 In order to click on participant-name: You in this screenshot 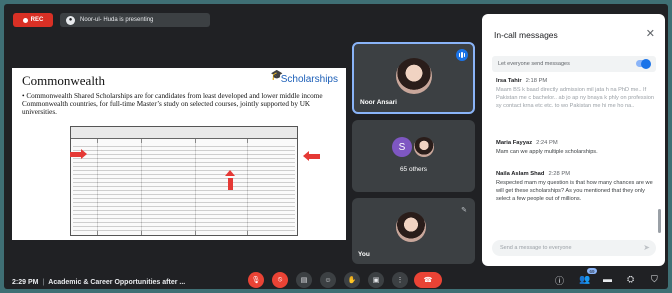, I will do `click(364, 254)`.